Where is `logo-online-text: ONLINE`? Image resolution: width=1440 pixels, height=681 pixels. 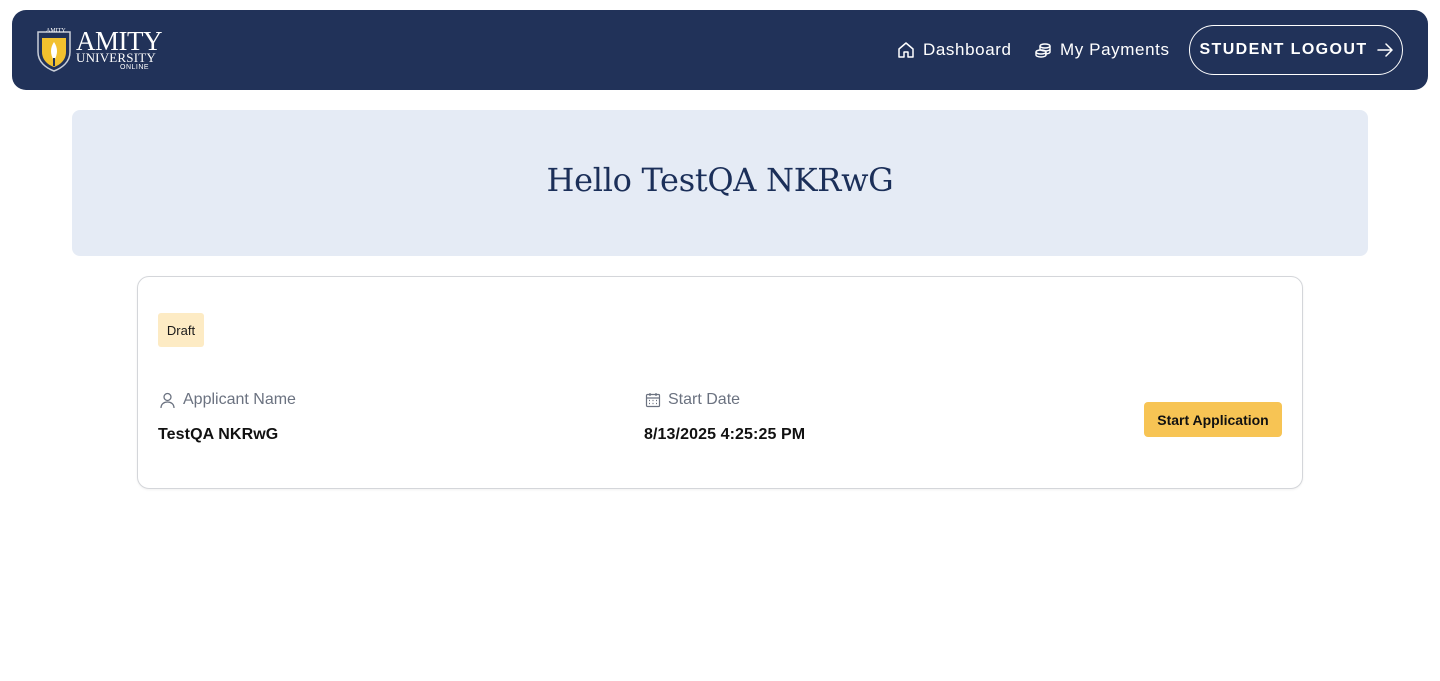 logo-online-text: ONLINE is located at coordinates (135, 67).